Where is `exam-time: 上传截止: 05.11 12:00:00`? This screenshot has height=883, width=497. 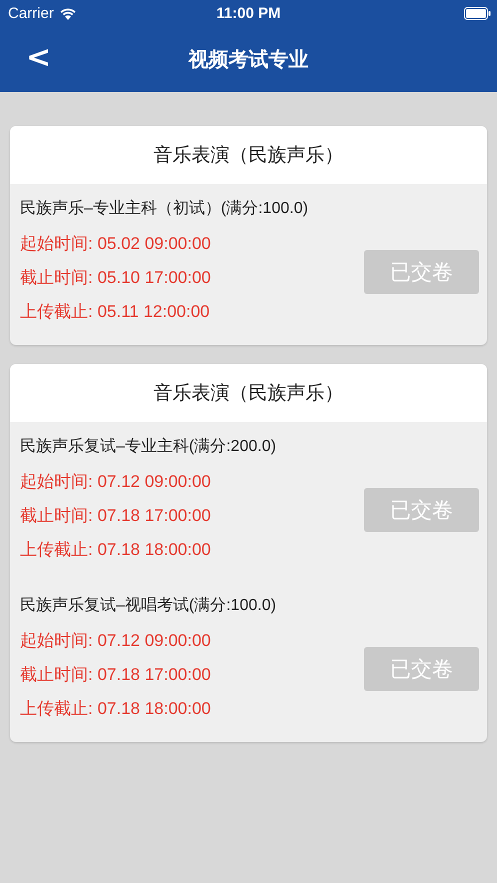 exam-time: 上传截止: 05.11 12:00:00 is located at coordinates (115, 312).